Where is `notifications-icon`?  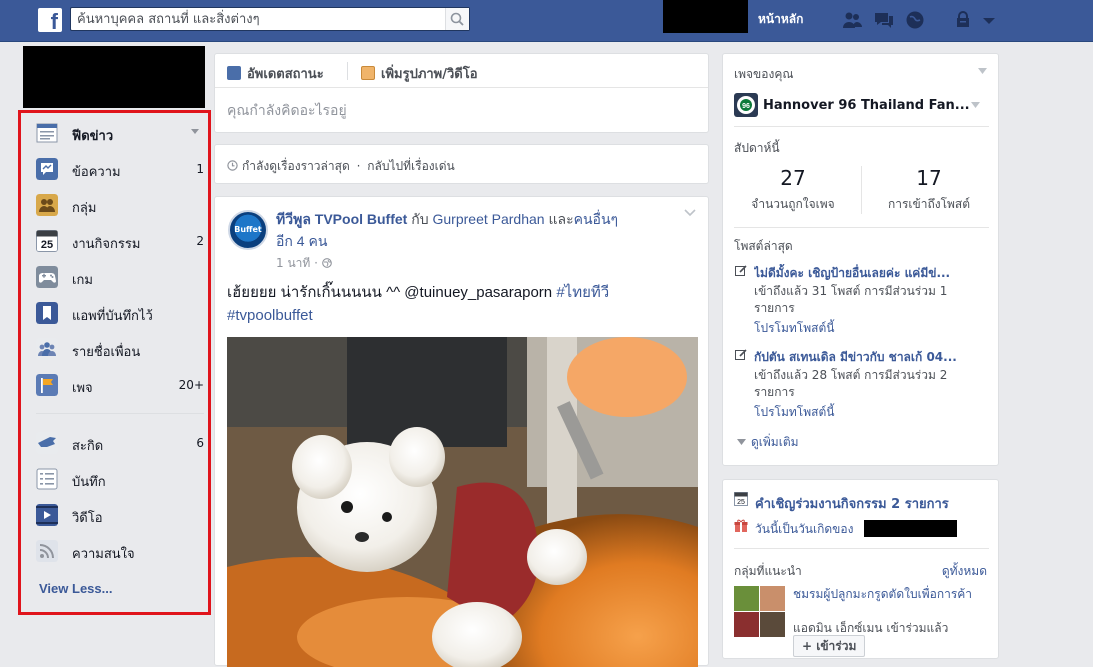
notifications-icon is located at coordinates (915, 20).